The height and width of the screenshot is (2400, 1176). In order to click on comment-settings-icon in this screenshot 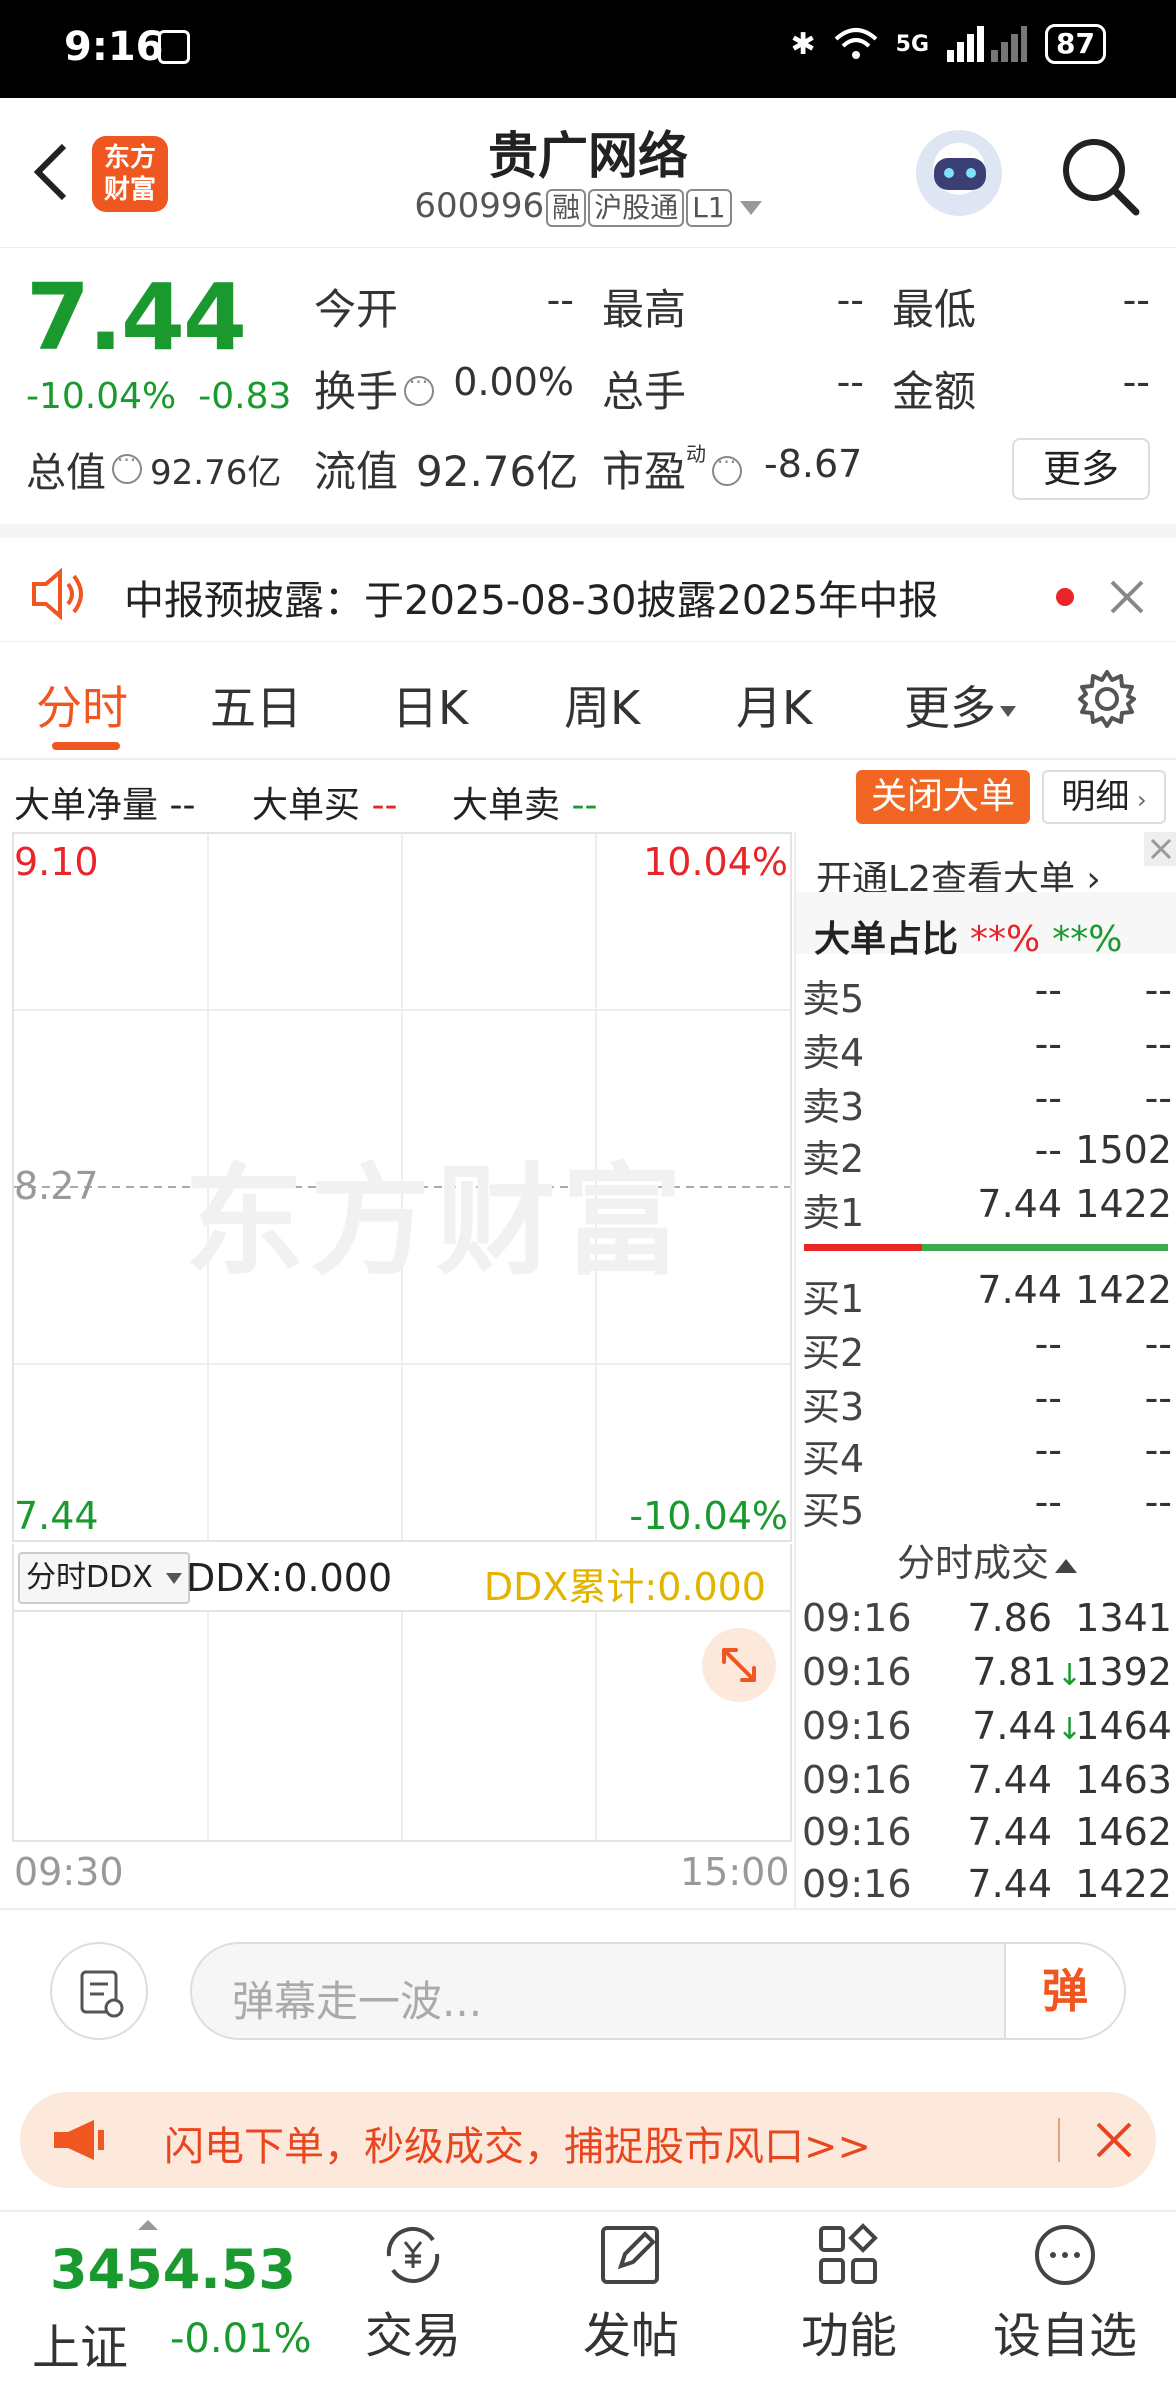, I will do `click(99, 1991)`.